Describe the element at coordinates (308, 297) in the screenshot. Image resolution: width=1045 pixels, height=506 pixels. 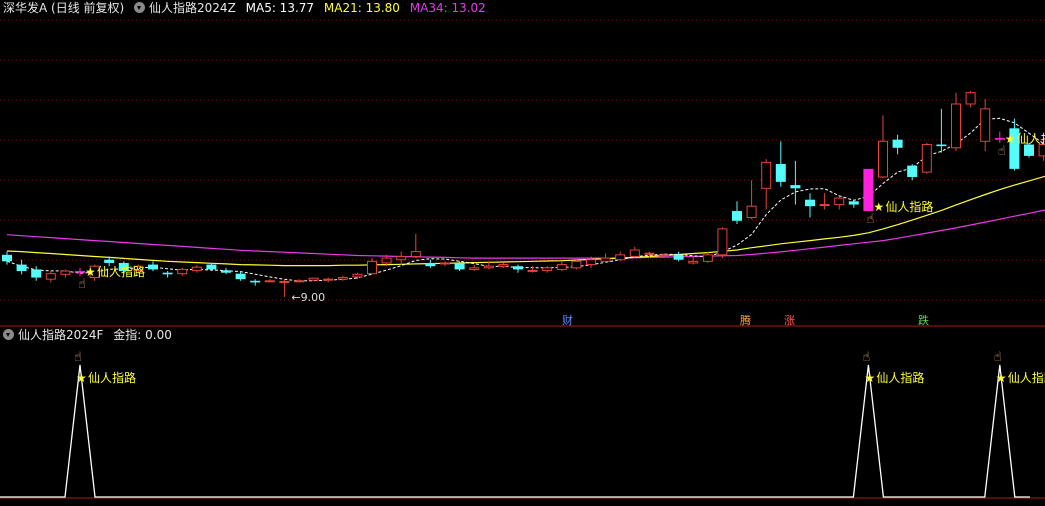
I see `low-label: ←9.00` at that location.